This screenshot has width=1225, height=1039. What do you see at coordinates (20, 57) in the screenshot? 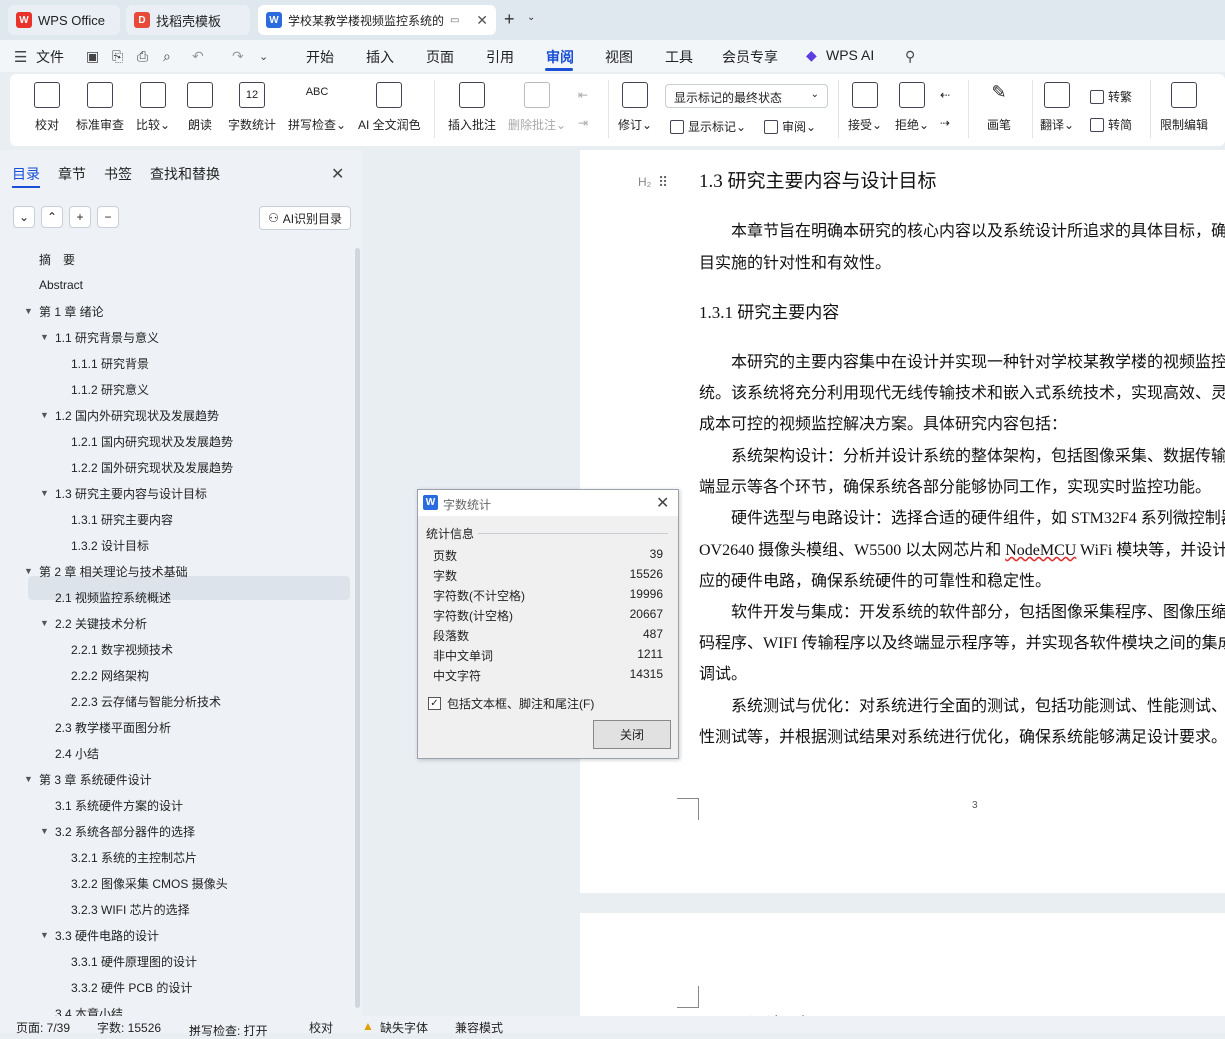
I see `hamburger-icon: ☰` at bounding box center [20, 57].